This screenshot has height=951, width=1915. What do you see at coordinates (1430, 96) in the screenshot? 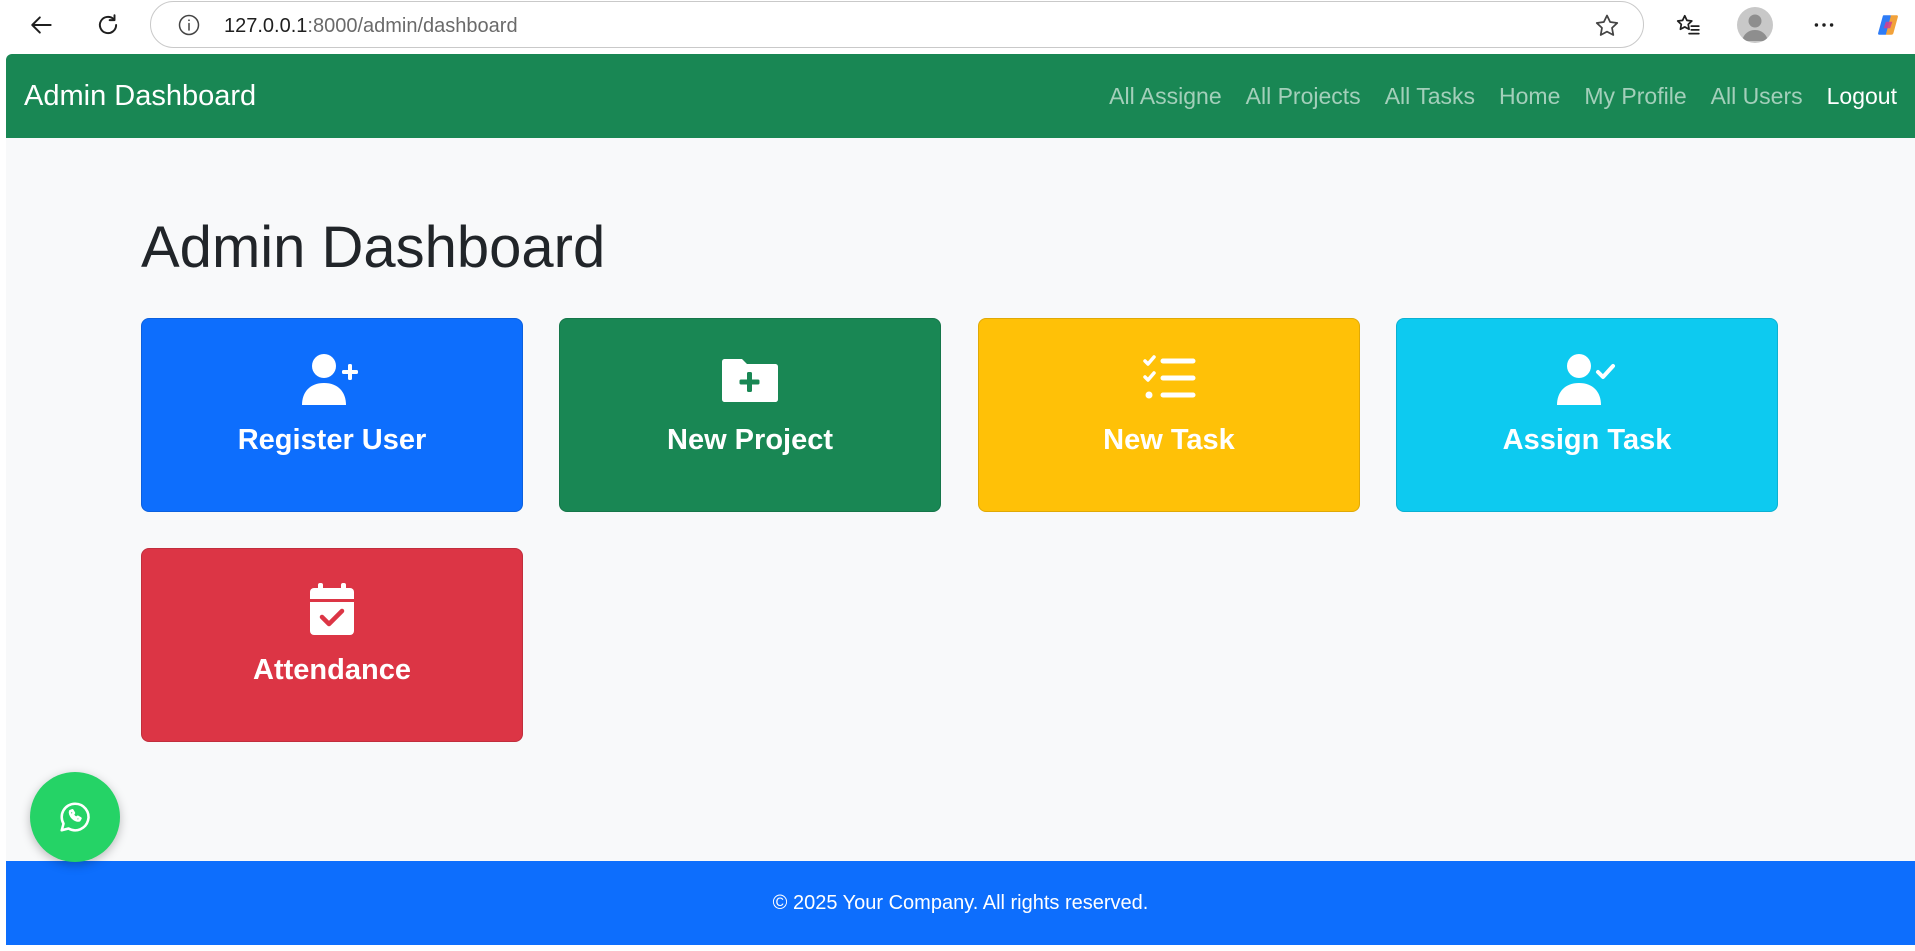
I see `nav-link-all-tasks: All Tasks` at bounding box center [1430, 96].